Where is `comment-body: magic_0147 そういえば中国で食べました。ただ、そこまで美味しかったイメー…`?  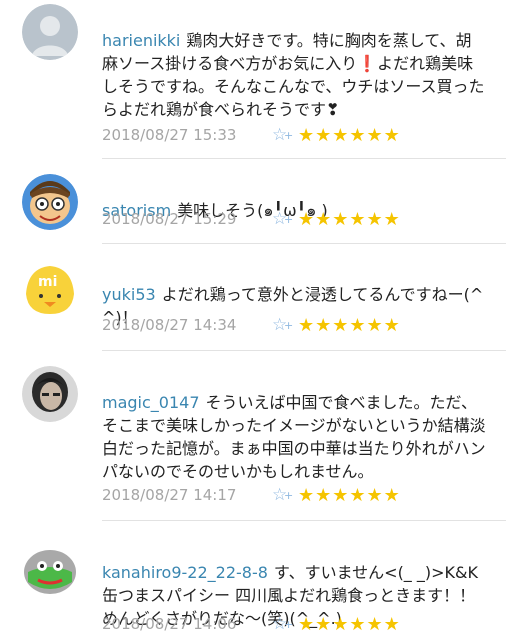
comment-body: magic_0147 そういえば中国で食べました。ただ、そこまで美味しかったイメー… is located at coordinates (294, 425).